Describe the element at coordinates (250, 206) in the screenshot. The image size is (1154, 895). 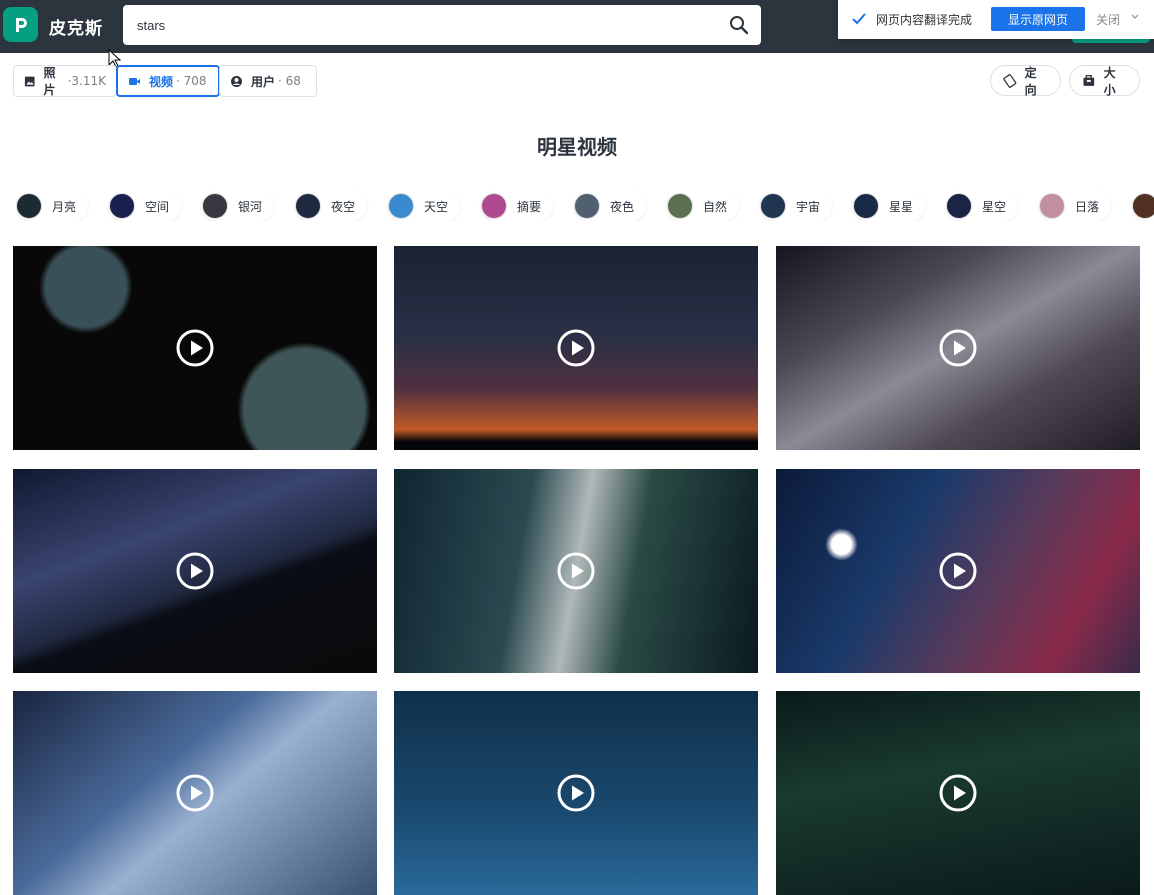
I see `chip-label: 银河` at that location.